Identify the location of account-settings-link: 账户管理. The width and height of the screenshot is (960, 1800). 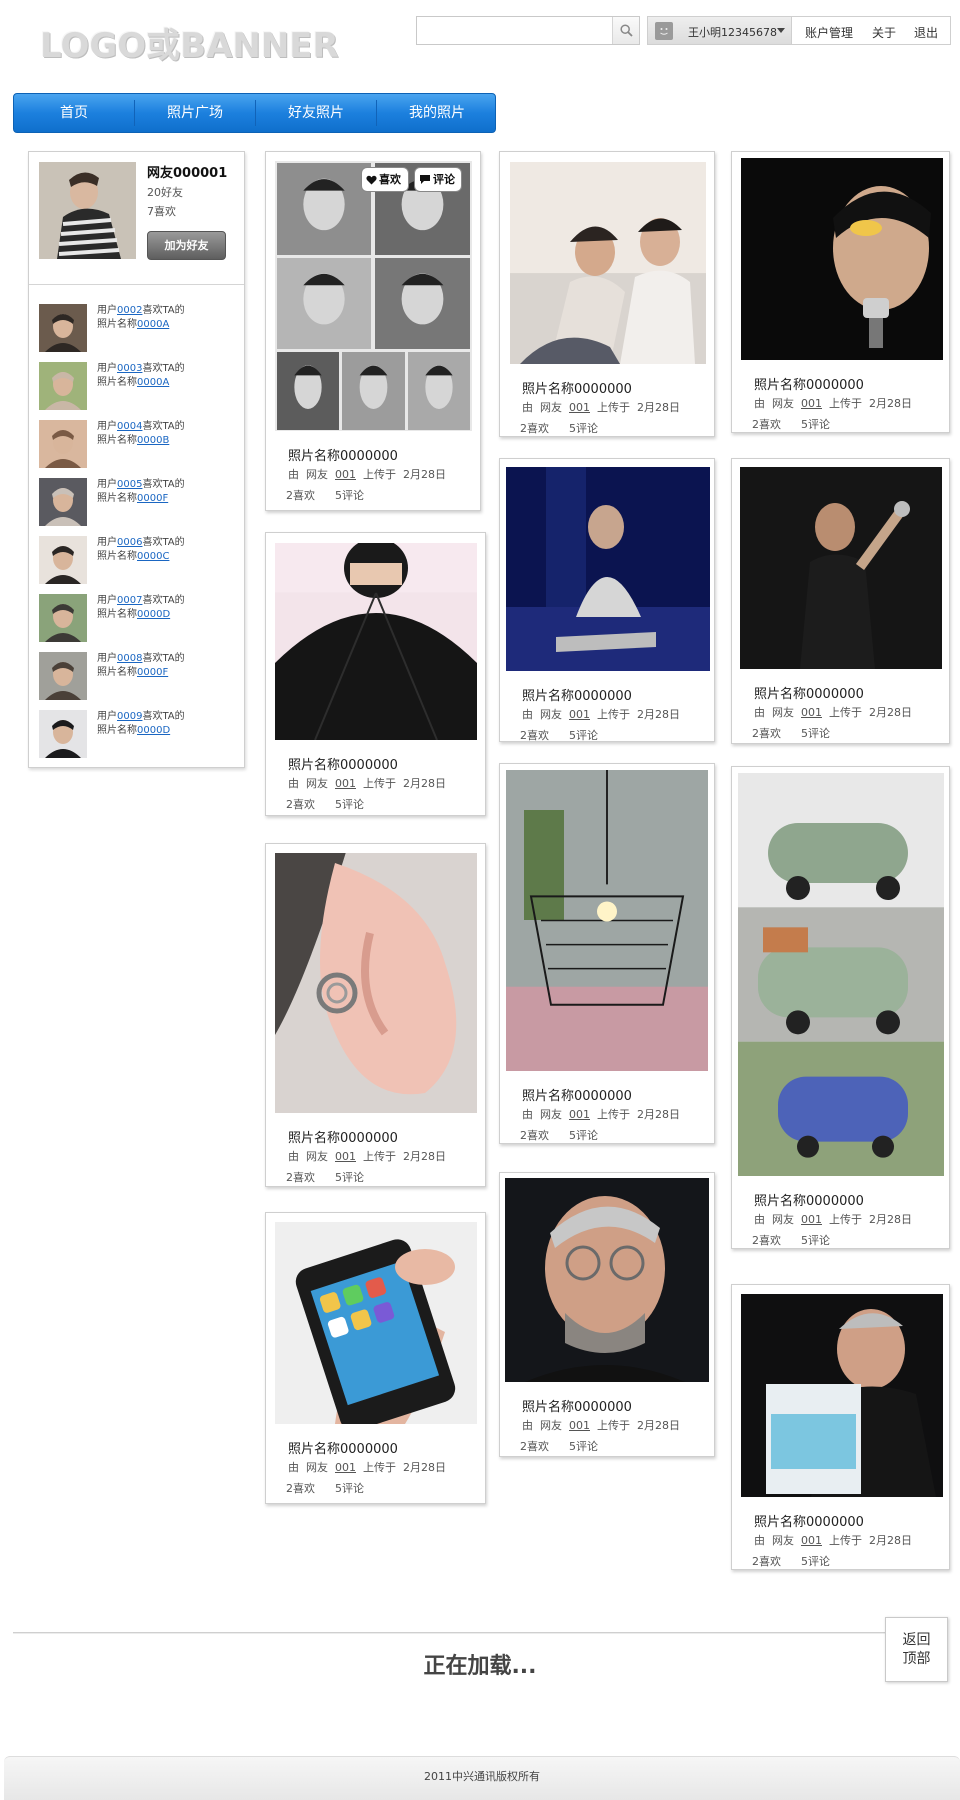
(829, 32).